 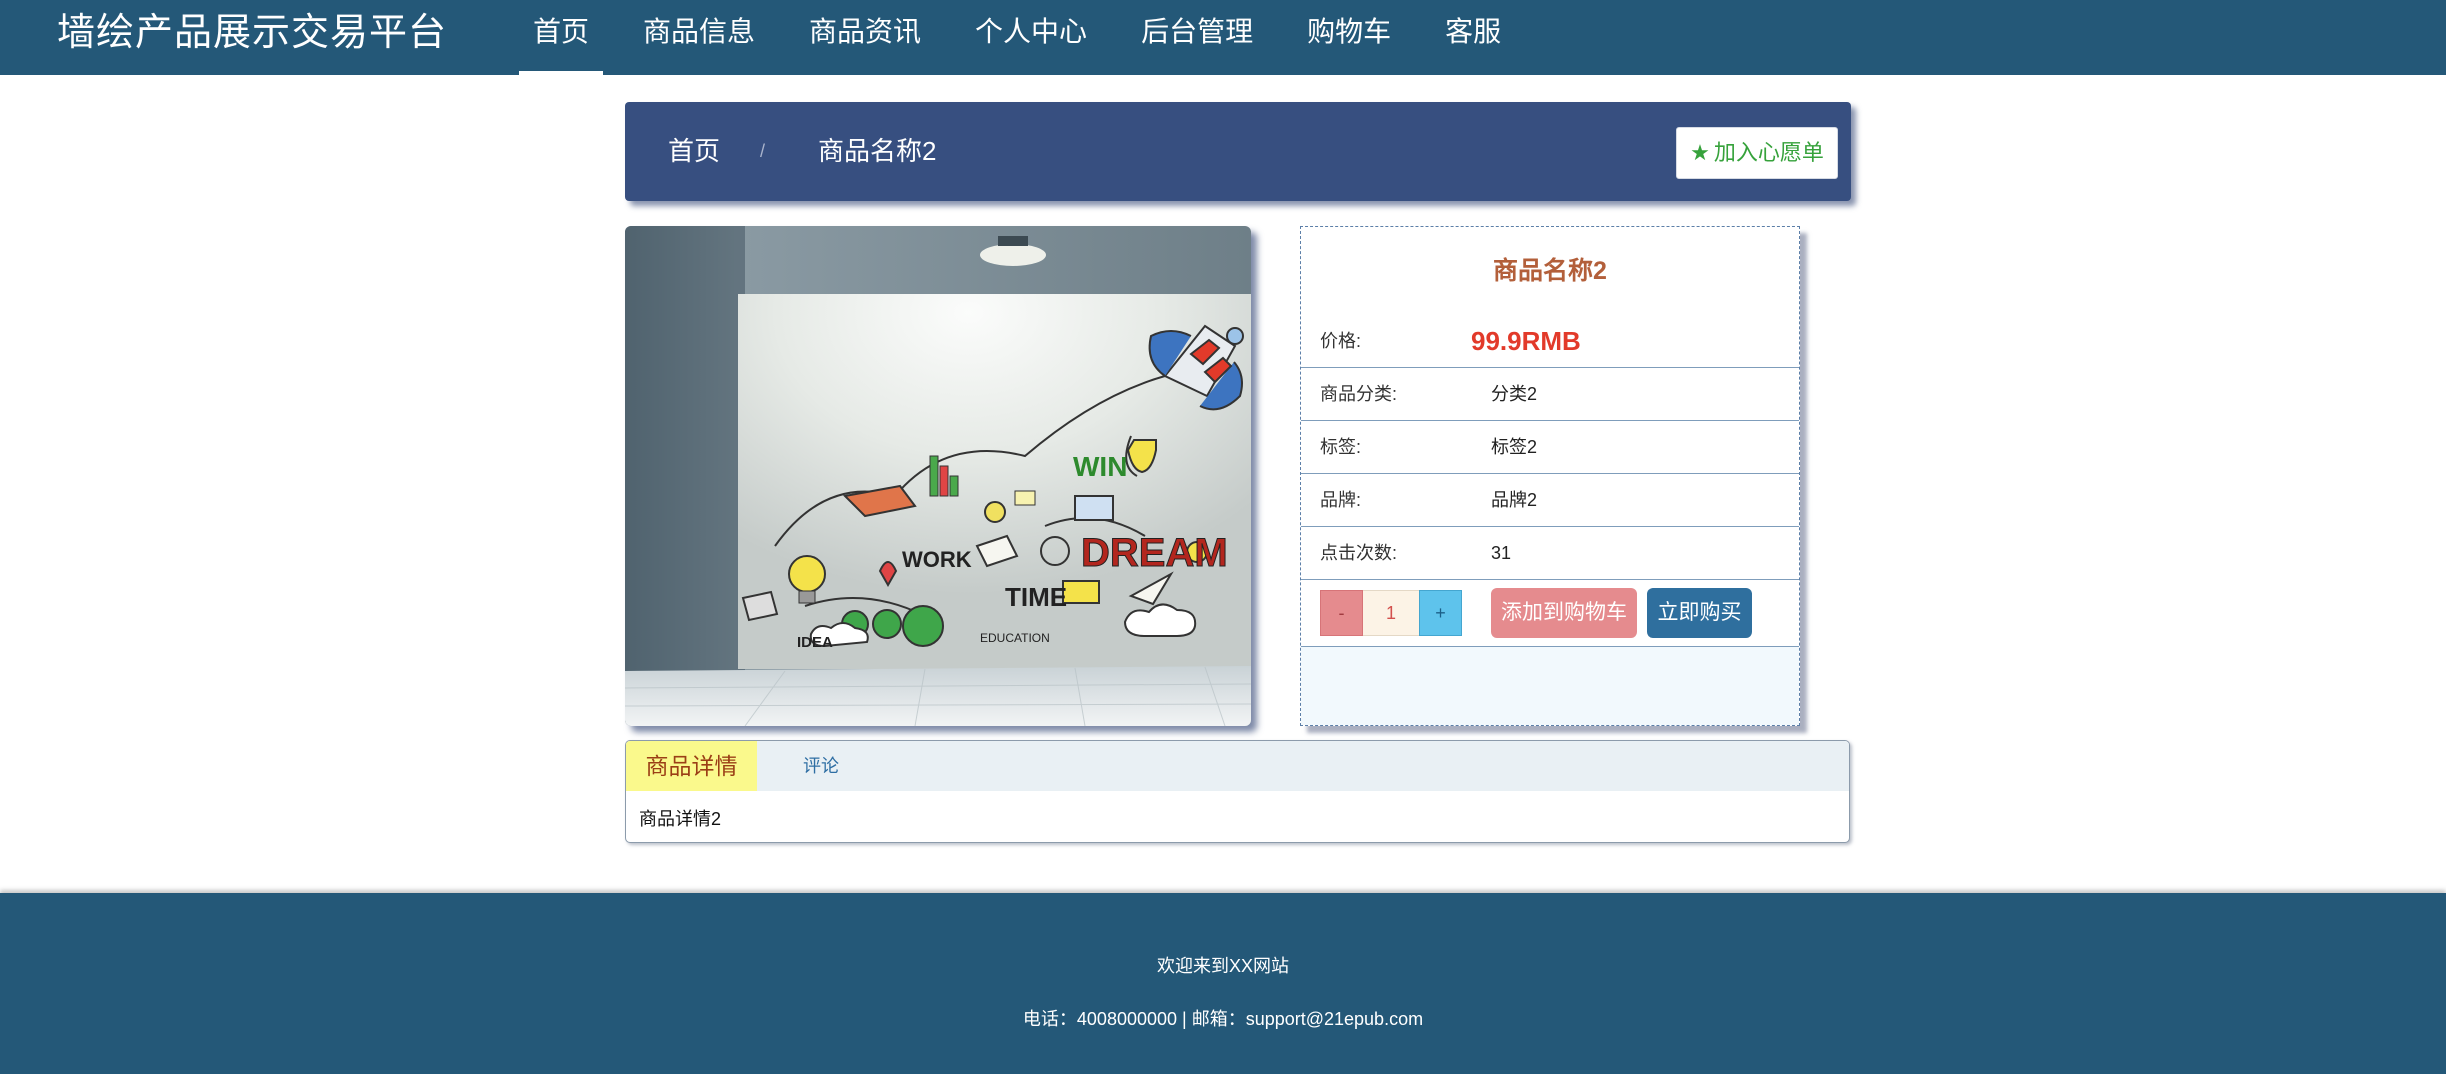 I want to click on tab-header: 商品详情 评论, so click(x=1237, y=766).